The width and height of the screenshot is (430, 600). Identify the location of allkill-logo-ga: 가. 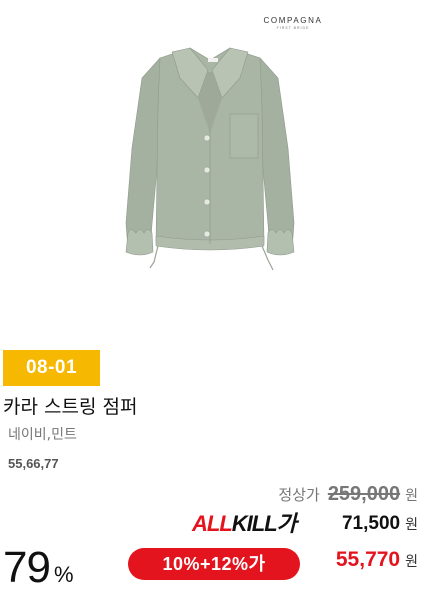
(286, 523).